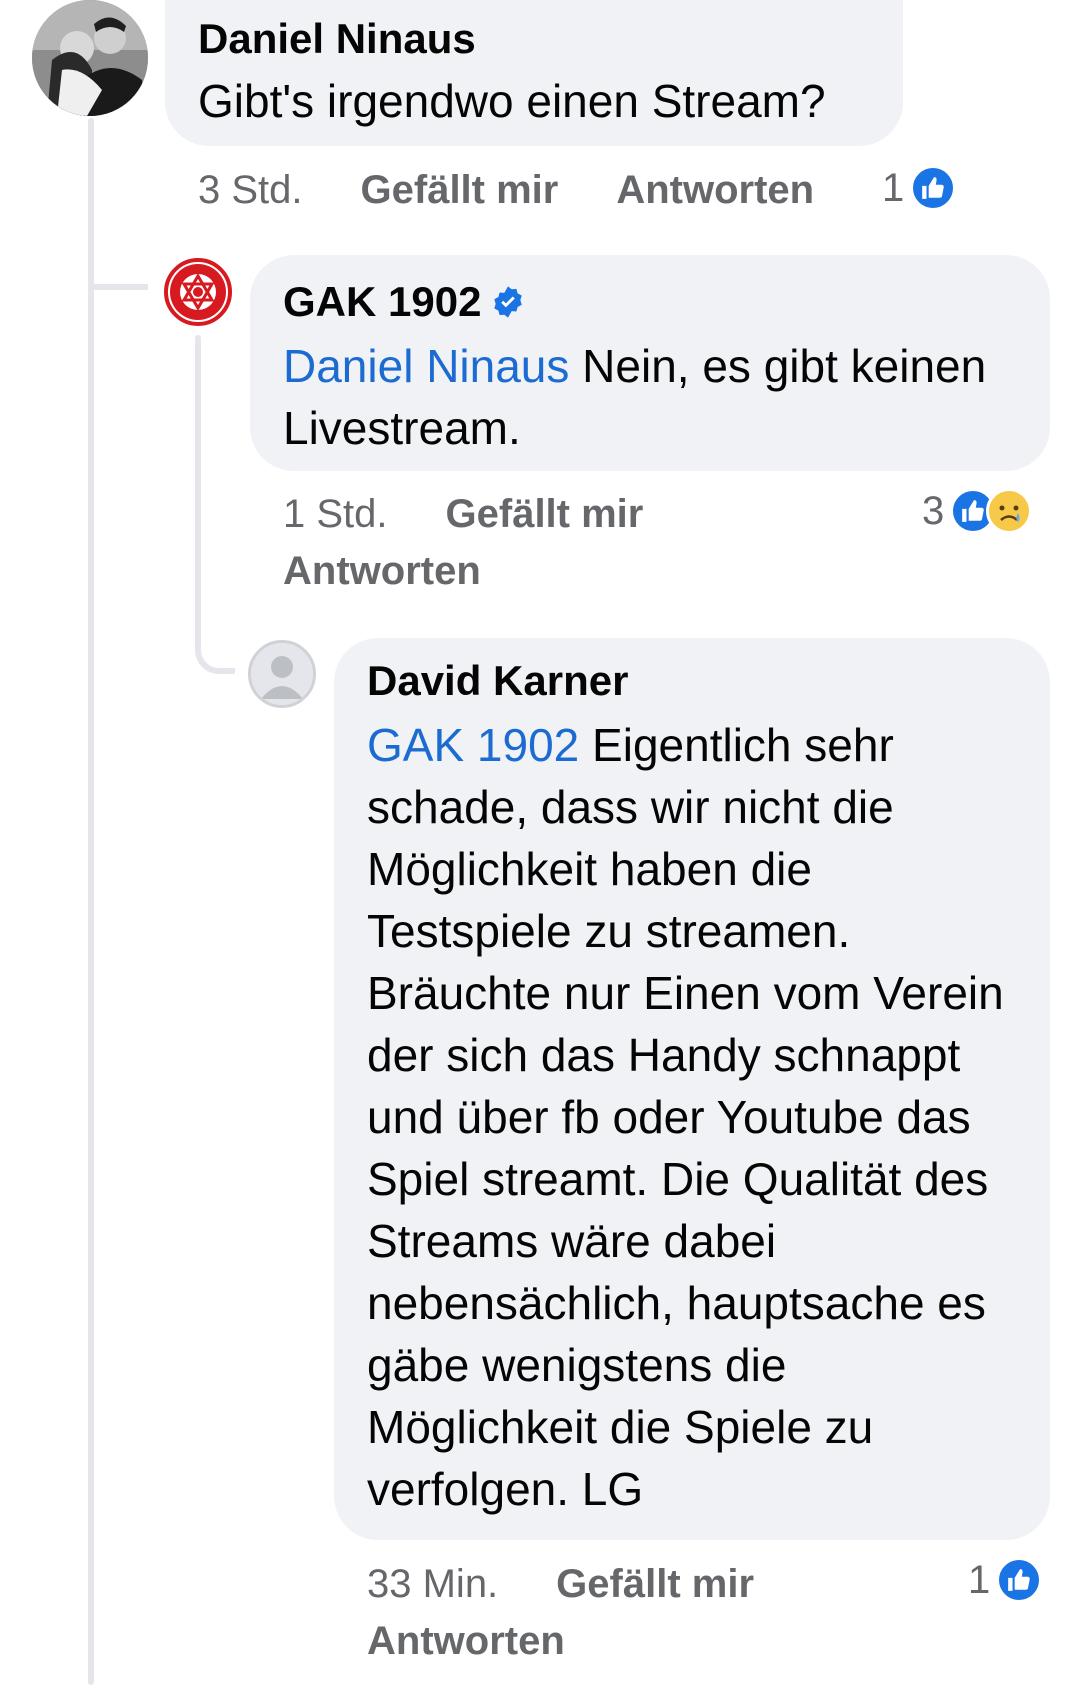 The height and width of the screenshot is (1685, 1080). I want to click on comment-author: GAK 1902, so click(653, 302).